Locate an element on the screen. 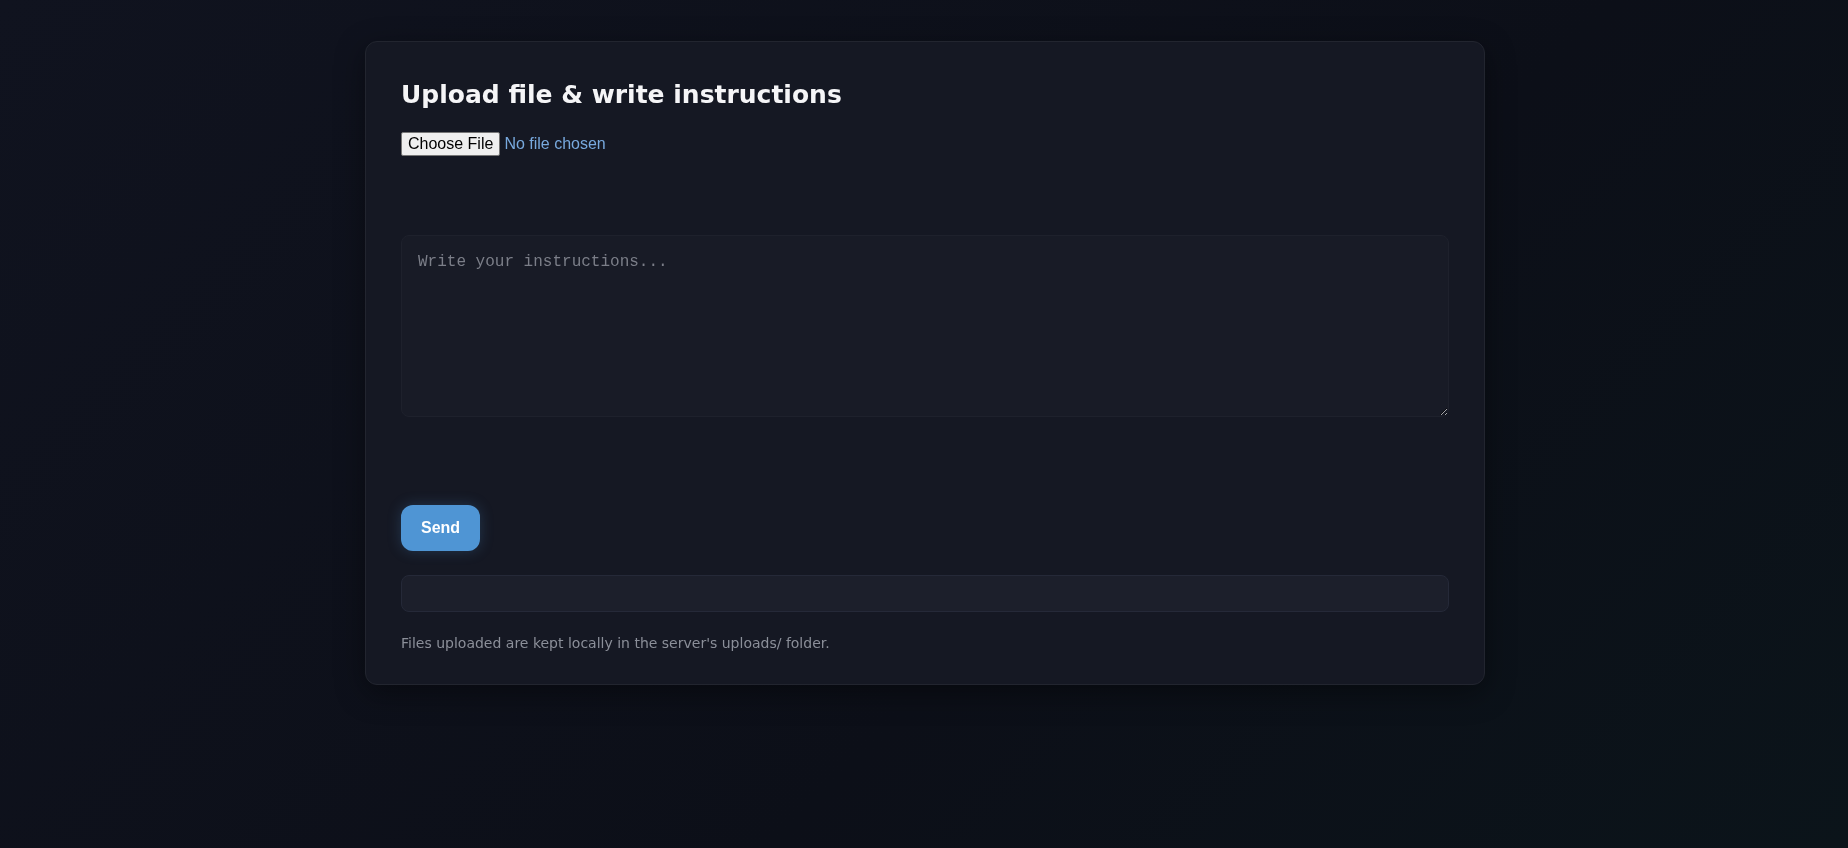  choose-file-button: Choose File is located at coordinates (451, 144).